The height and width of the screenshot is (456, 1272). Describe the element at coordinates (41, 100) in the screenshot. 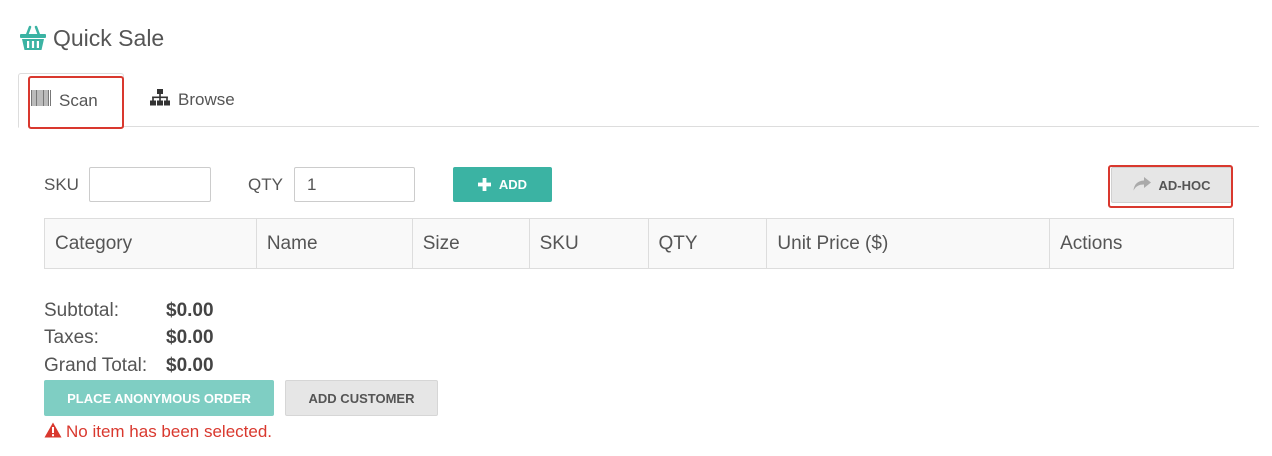

I see `barcode-icon` at that location.